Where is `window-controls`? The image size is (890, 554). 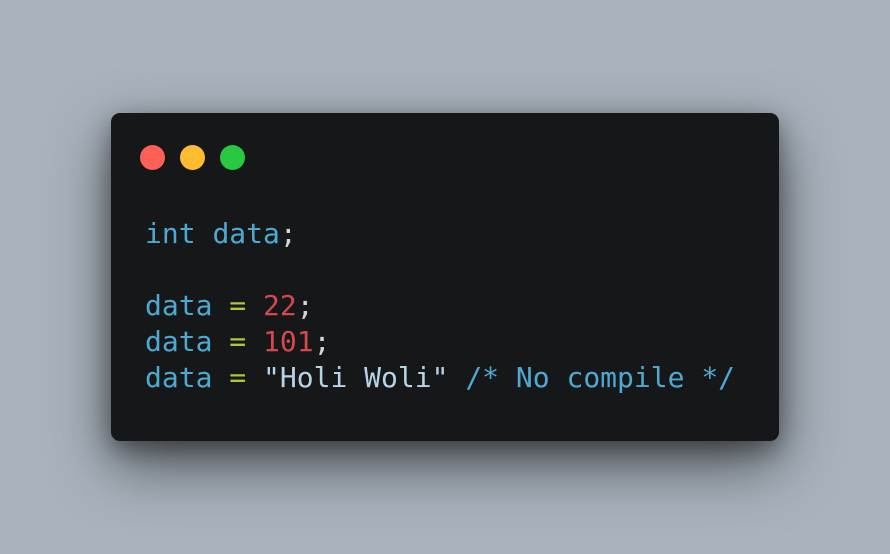 window-controls is located at coordinates (192, 157).